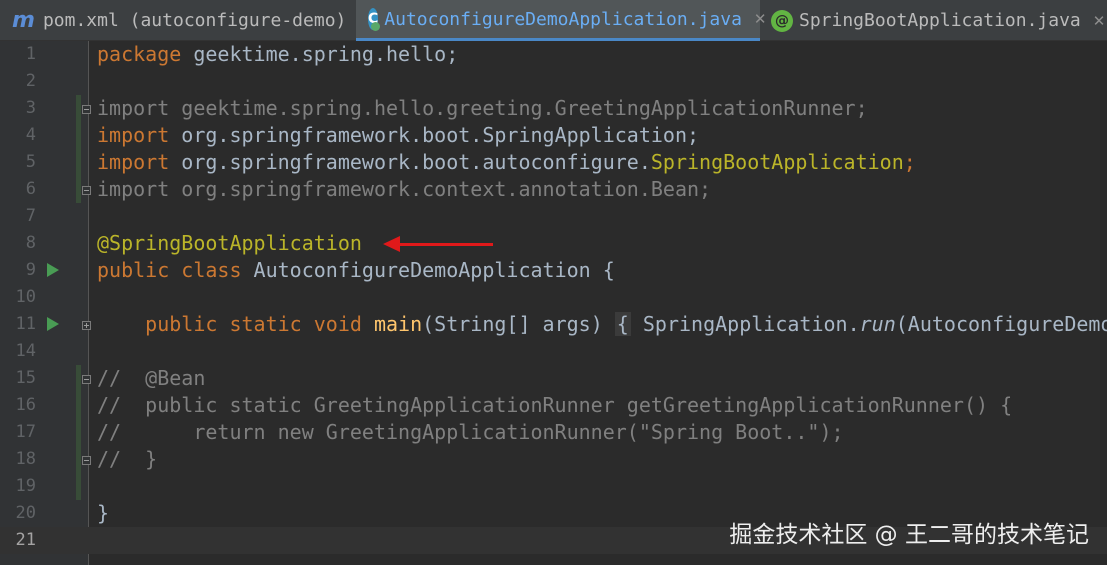  Describe the element at coordinates (398, 324) in the screenshot. I see `method-name: main` at that location.